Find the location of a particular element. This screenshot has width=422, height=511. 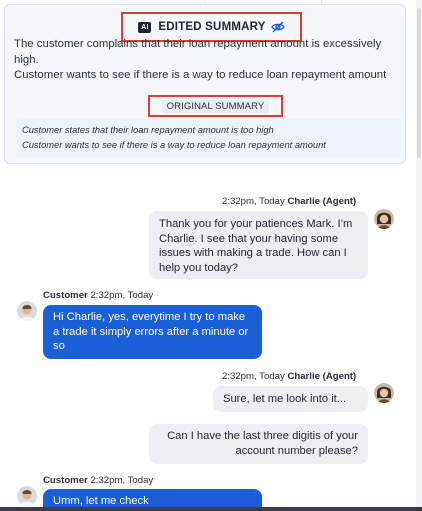

eye-off-icon is located at coordinates (277, 27).